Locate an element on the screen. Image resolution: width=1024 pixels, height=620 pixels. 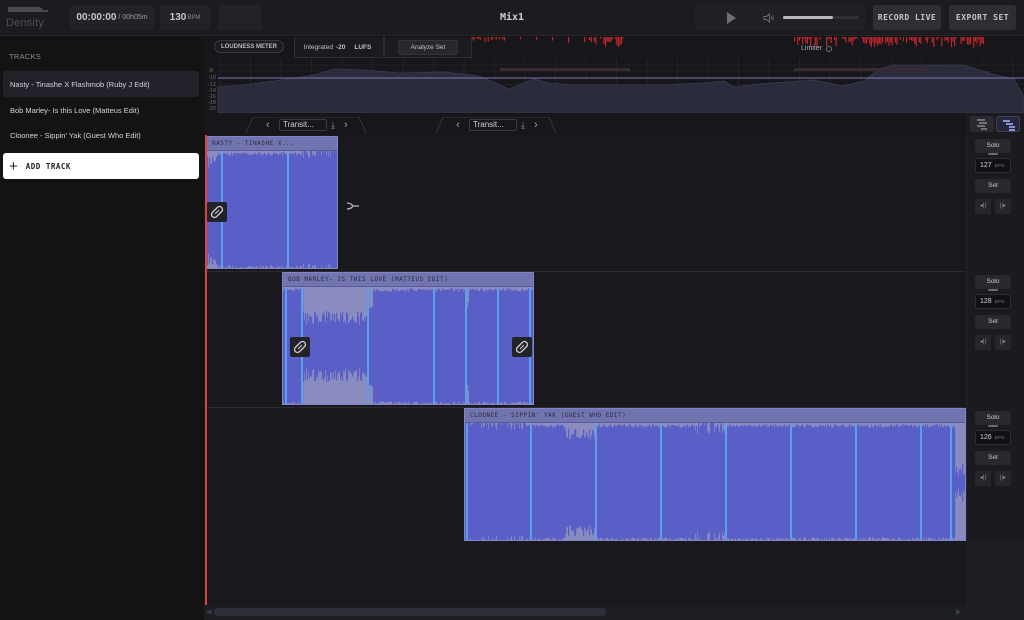
scroll-right-icon: ▶ is located at coordinates (958, 612).